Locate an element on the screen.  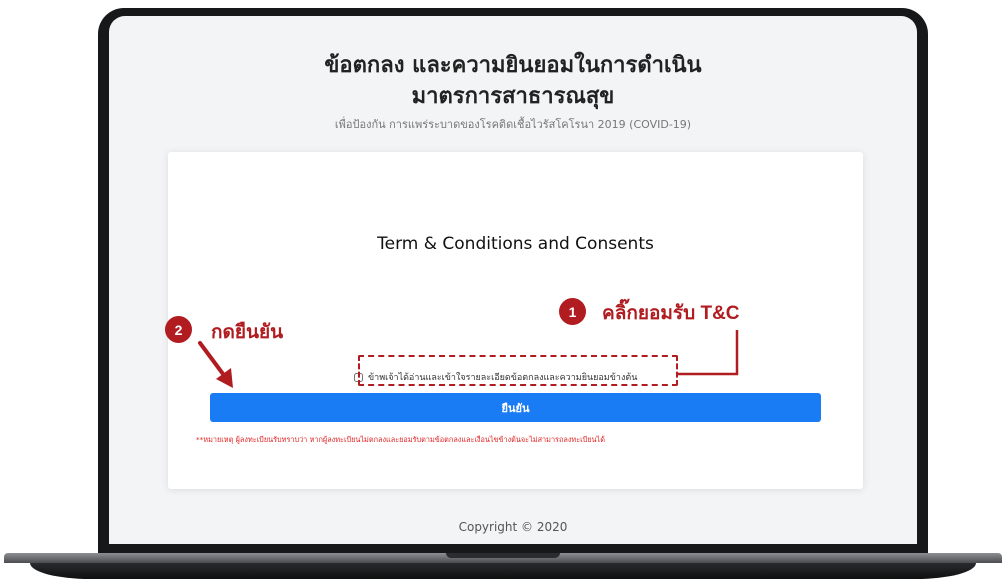
step2-badge: 2 is located at coordinates (178, 329).